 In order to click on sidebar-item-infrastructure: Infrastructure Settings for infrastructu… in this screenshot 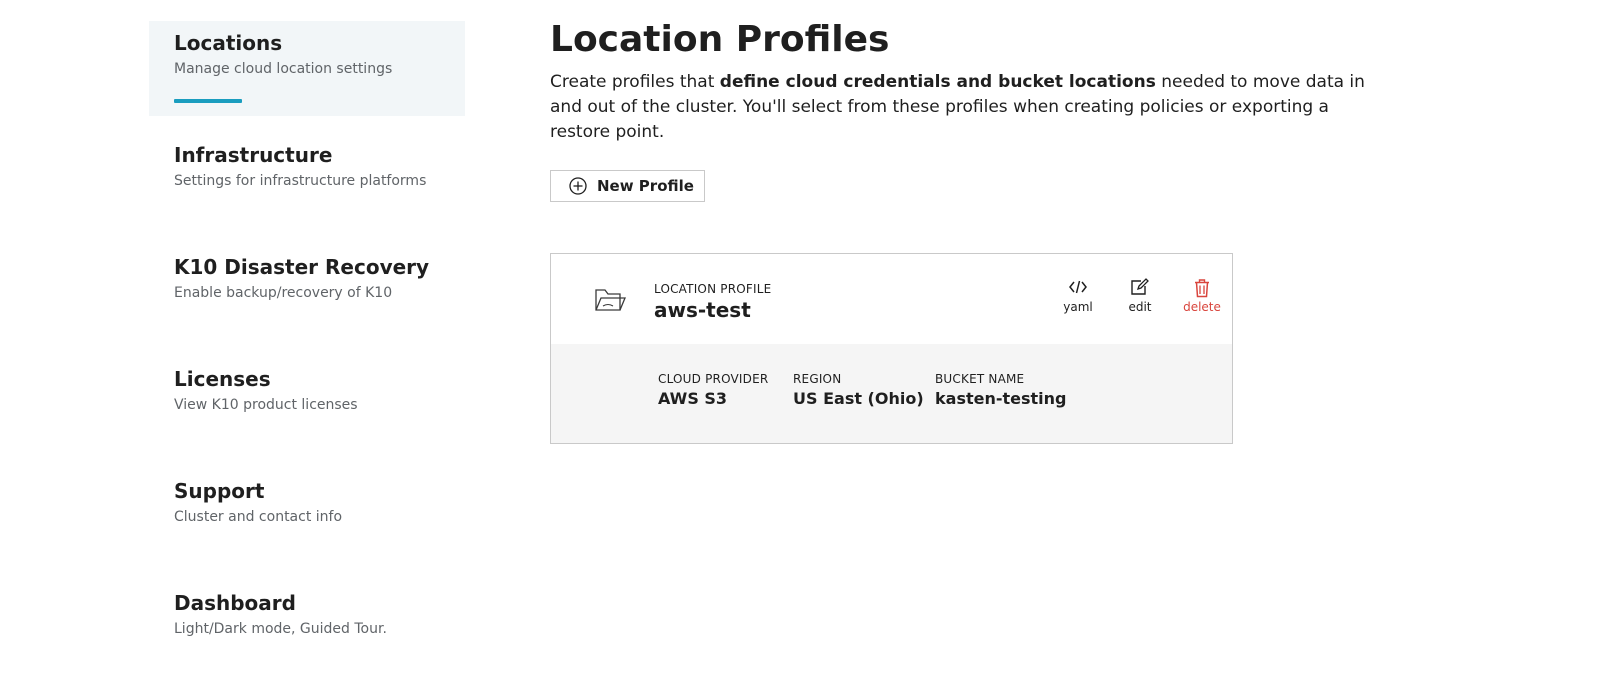, I will do `click(307, 180)`.